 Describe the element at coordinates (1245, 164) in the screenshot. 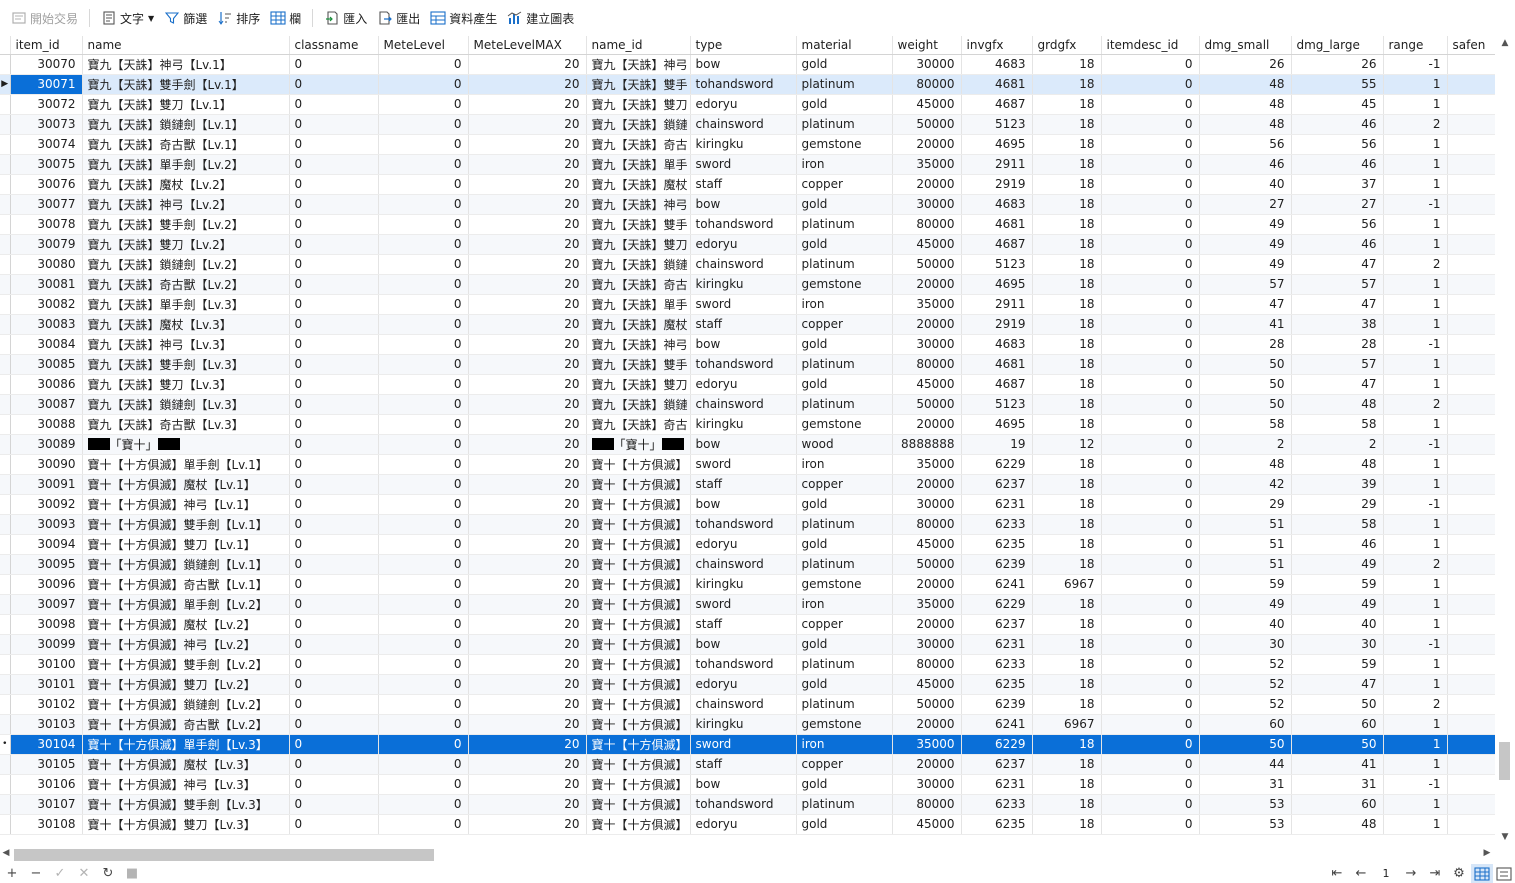

I see `cell-dmg-small: 46` at that location.